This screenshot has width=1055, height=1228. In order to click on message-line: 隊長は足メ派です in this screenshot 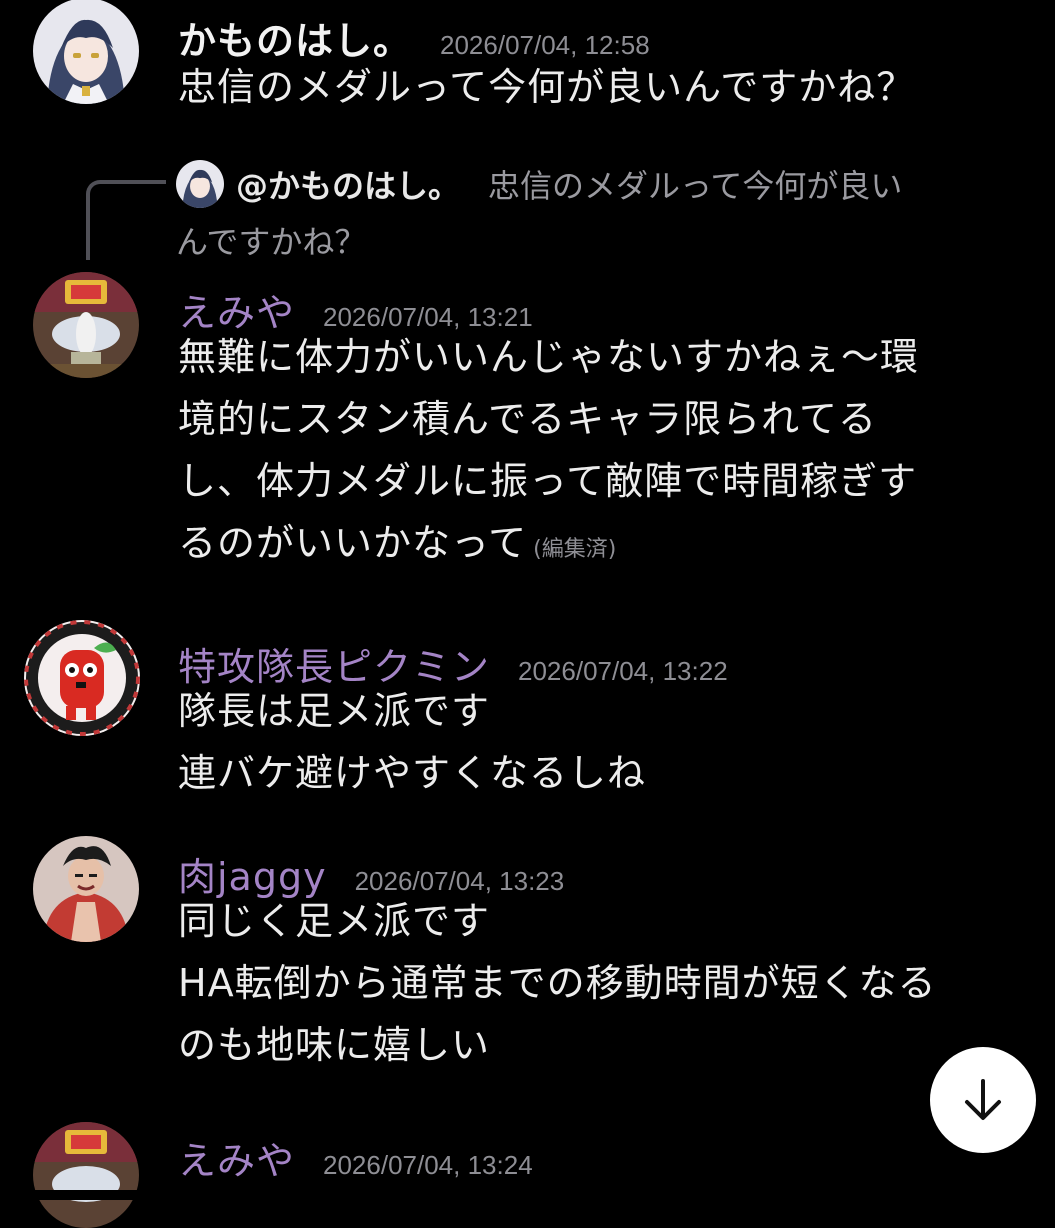, I will do `click(334, 711)`.